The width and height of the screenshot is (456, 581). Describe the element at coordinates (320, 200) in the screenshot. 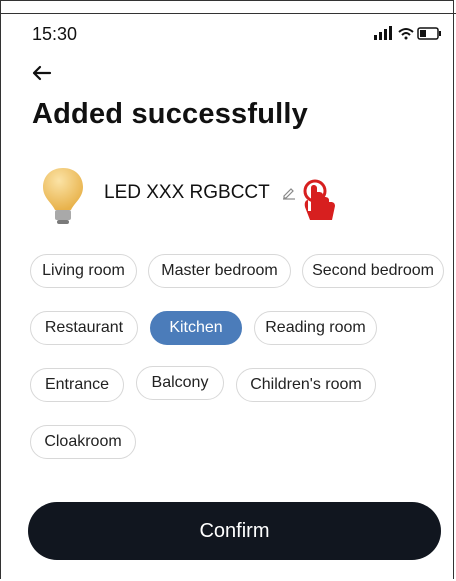

I see `tap-gesture-icon` at that location.